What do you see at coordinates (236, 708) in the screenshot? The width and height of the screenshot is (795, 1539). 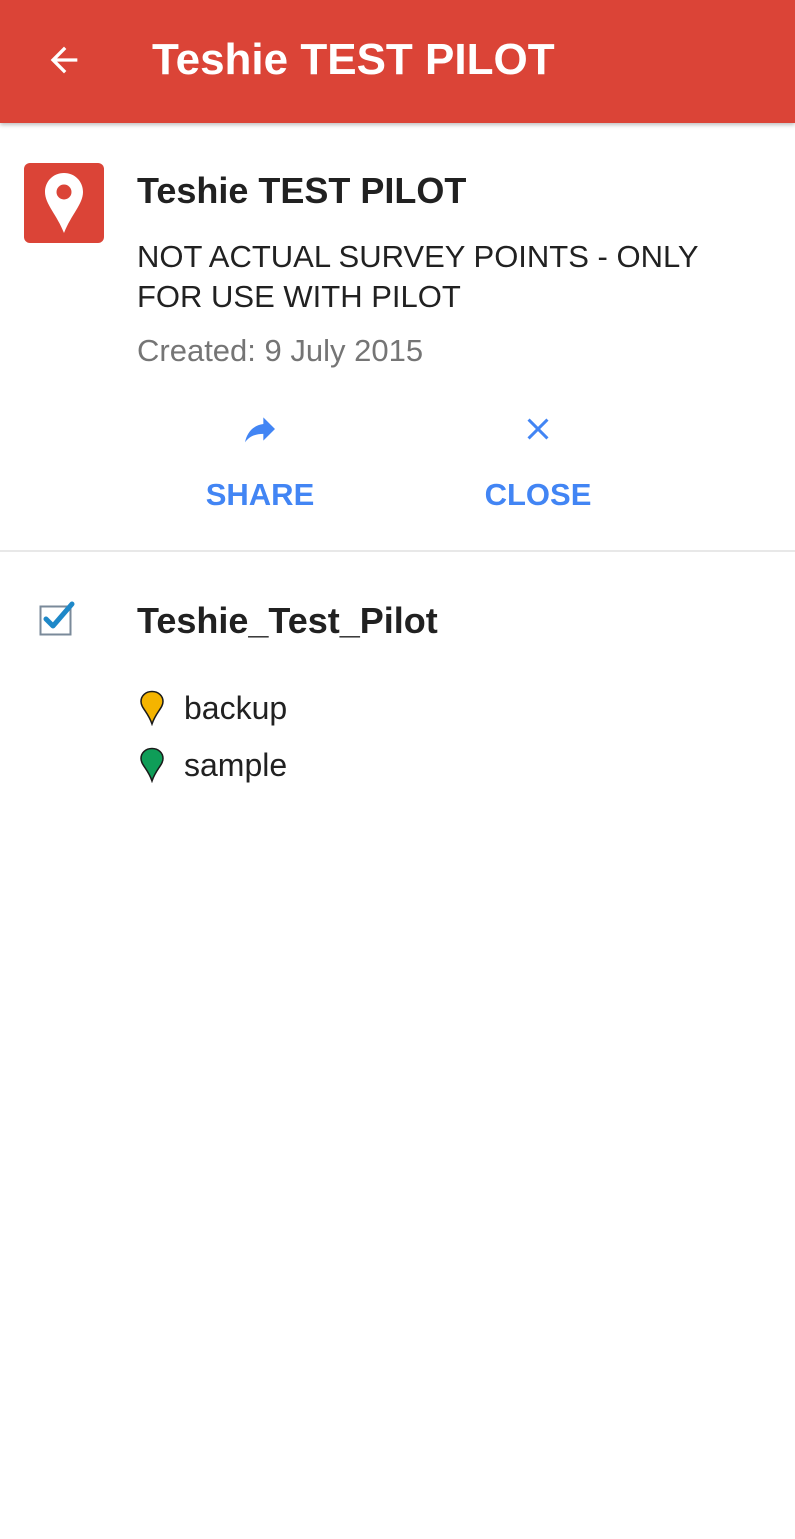 I see `legend-label: backup` at bounding box center [236, 708].